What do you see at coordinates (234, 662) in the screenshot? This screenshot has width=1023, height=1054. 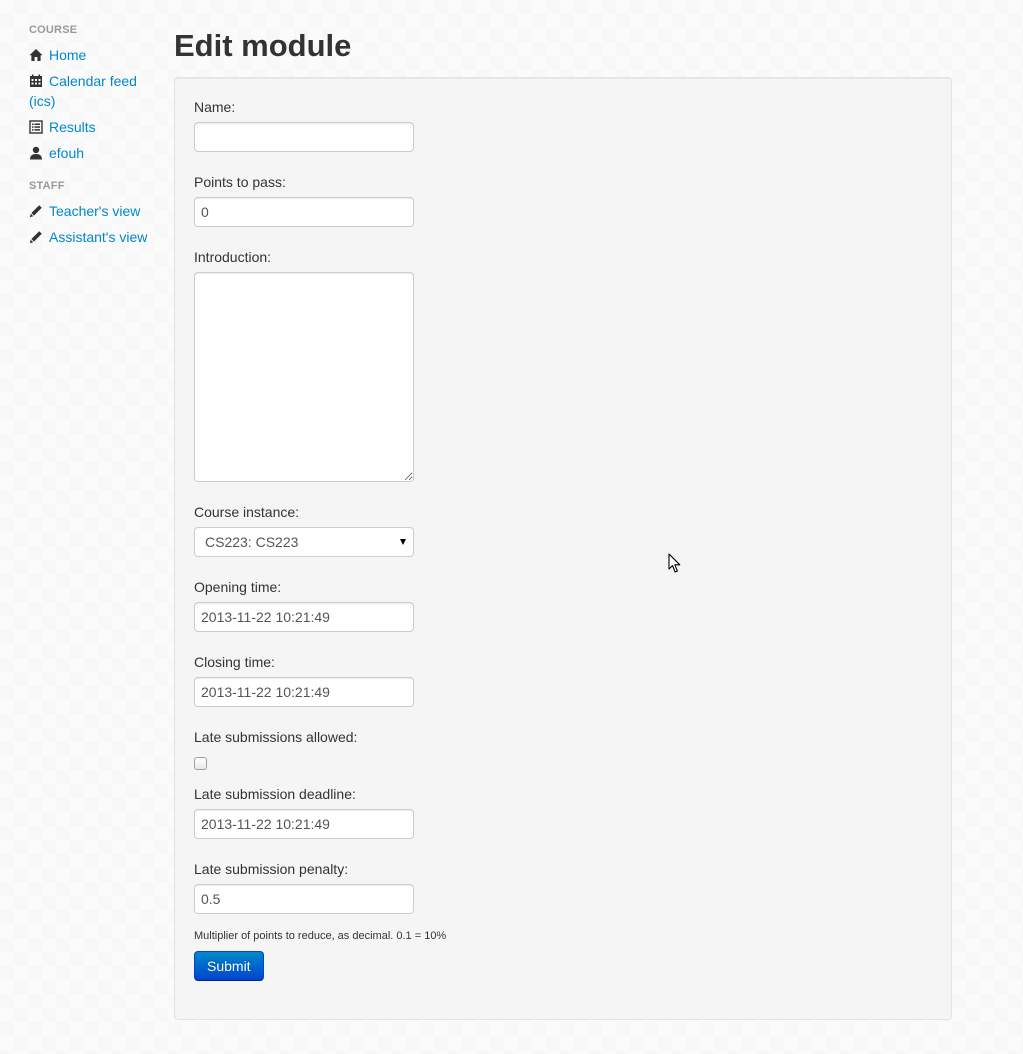 I see `closing-time-label: Closing time:` at bounding box center [234, 662].